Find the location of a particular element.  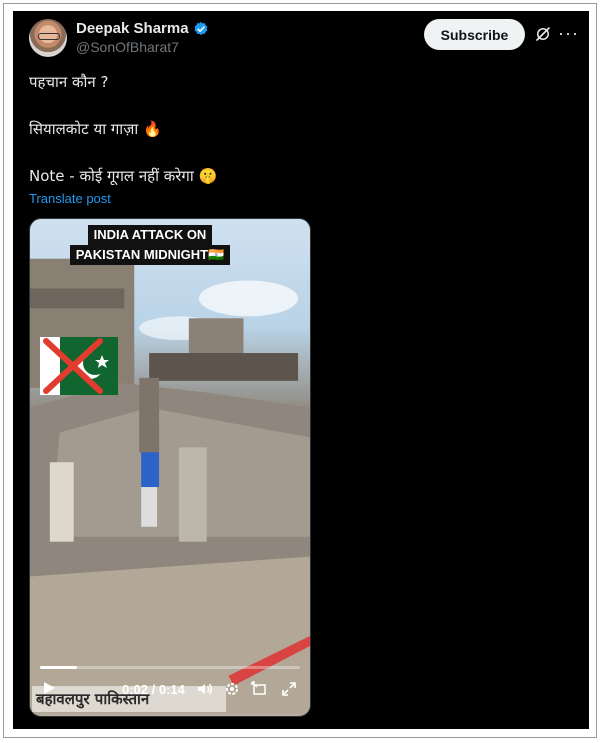

video-controls: 0:02 / 0:14 is located at coordinates (170, 686).